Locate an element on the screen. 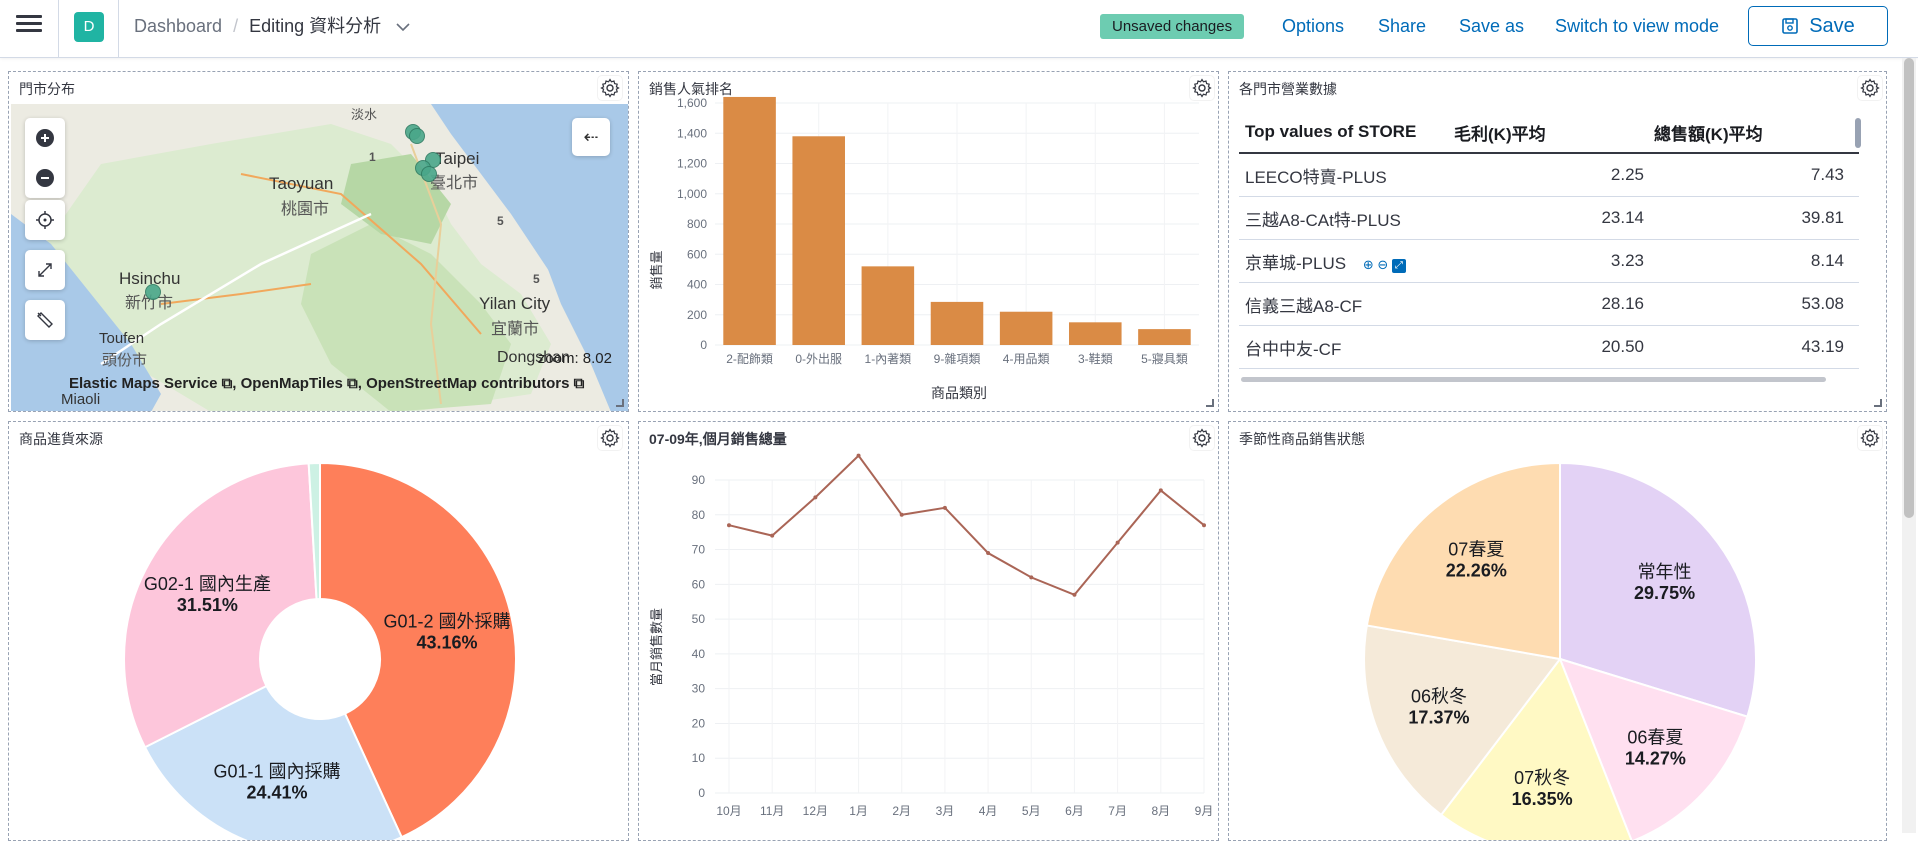 The width and height of the screenshot is (1918, 841). table-row: LEECO特賣-PLUS 2.25 7.43 is located at coordinates (1549, 175).